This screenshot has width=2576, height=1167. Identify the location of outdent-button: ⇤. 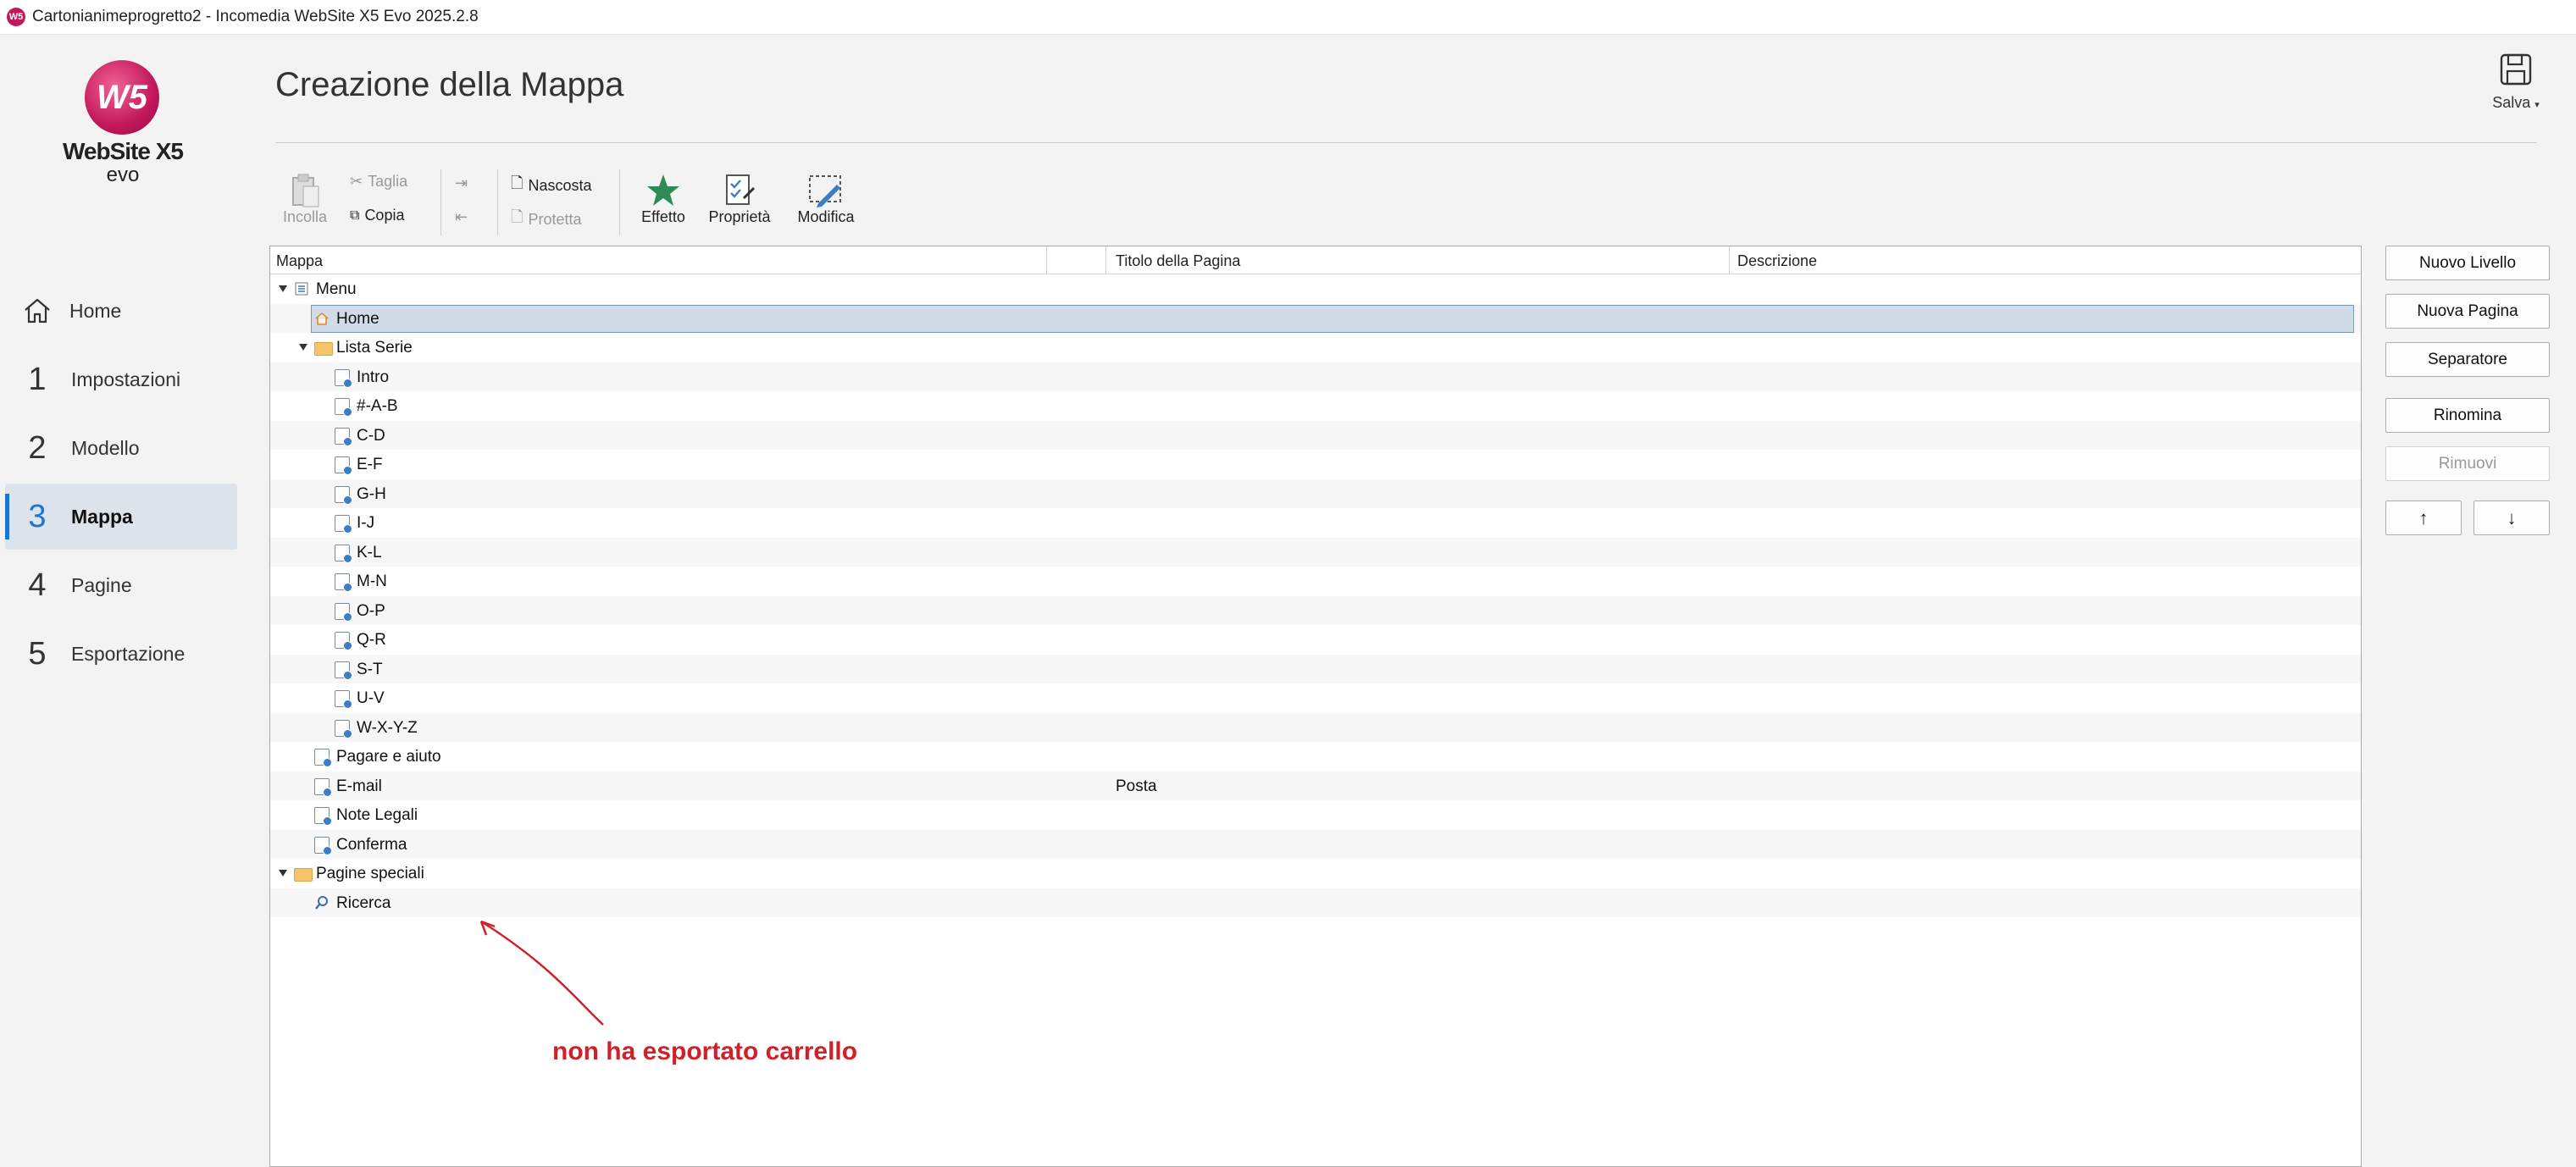
(461, 217).